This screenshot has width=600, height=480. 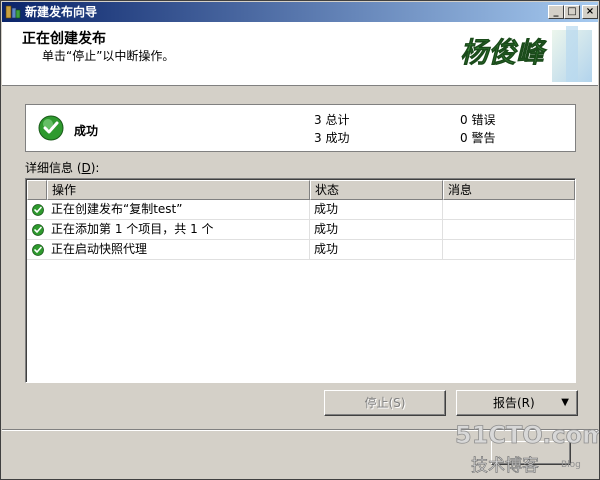 I want to click on summary-panel: 成功 3 总计 3 成功 0 错误 0 警告, so click(x=300, y=128).